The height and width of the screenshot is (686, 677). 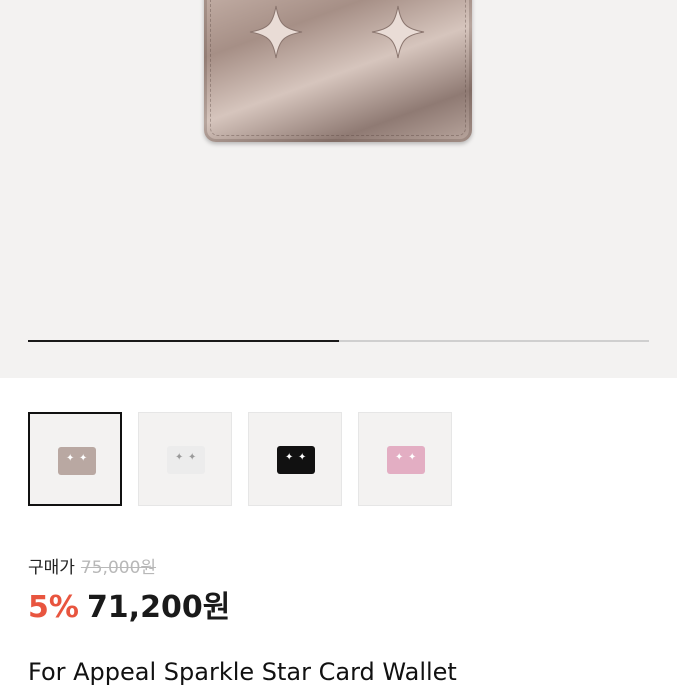 I want to click on discount-rate: 5%, so click(x=53, y=607).